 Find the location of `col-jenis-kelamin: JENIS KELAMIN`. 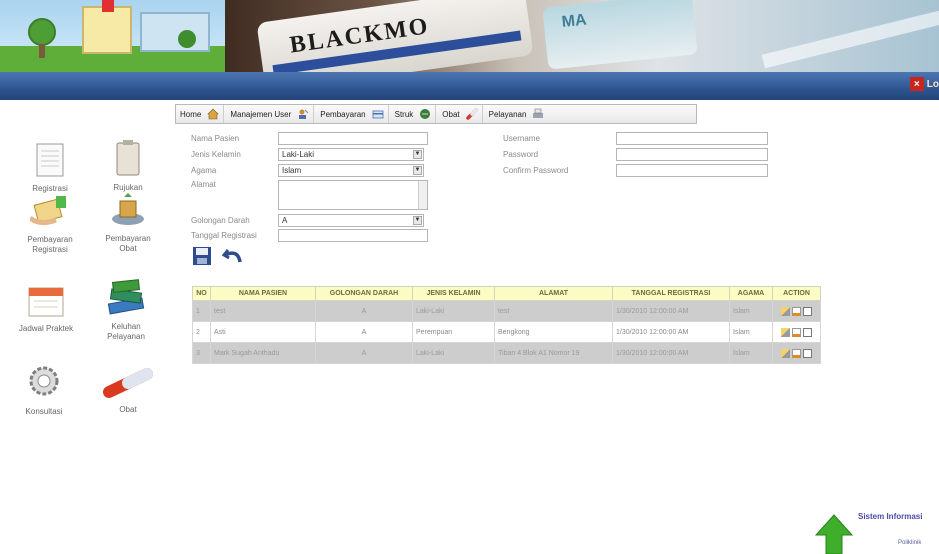

col-jenis-kelamin: JENIS KELAMIN is located at coordinates (453, 293).